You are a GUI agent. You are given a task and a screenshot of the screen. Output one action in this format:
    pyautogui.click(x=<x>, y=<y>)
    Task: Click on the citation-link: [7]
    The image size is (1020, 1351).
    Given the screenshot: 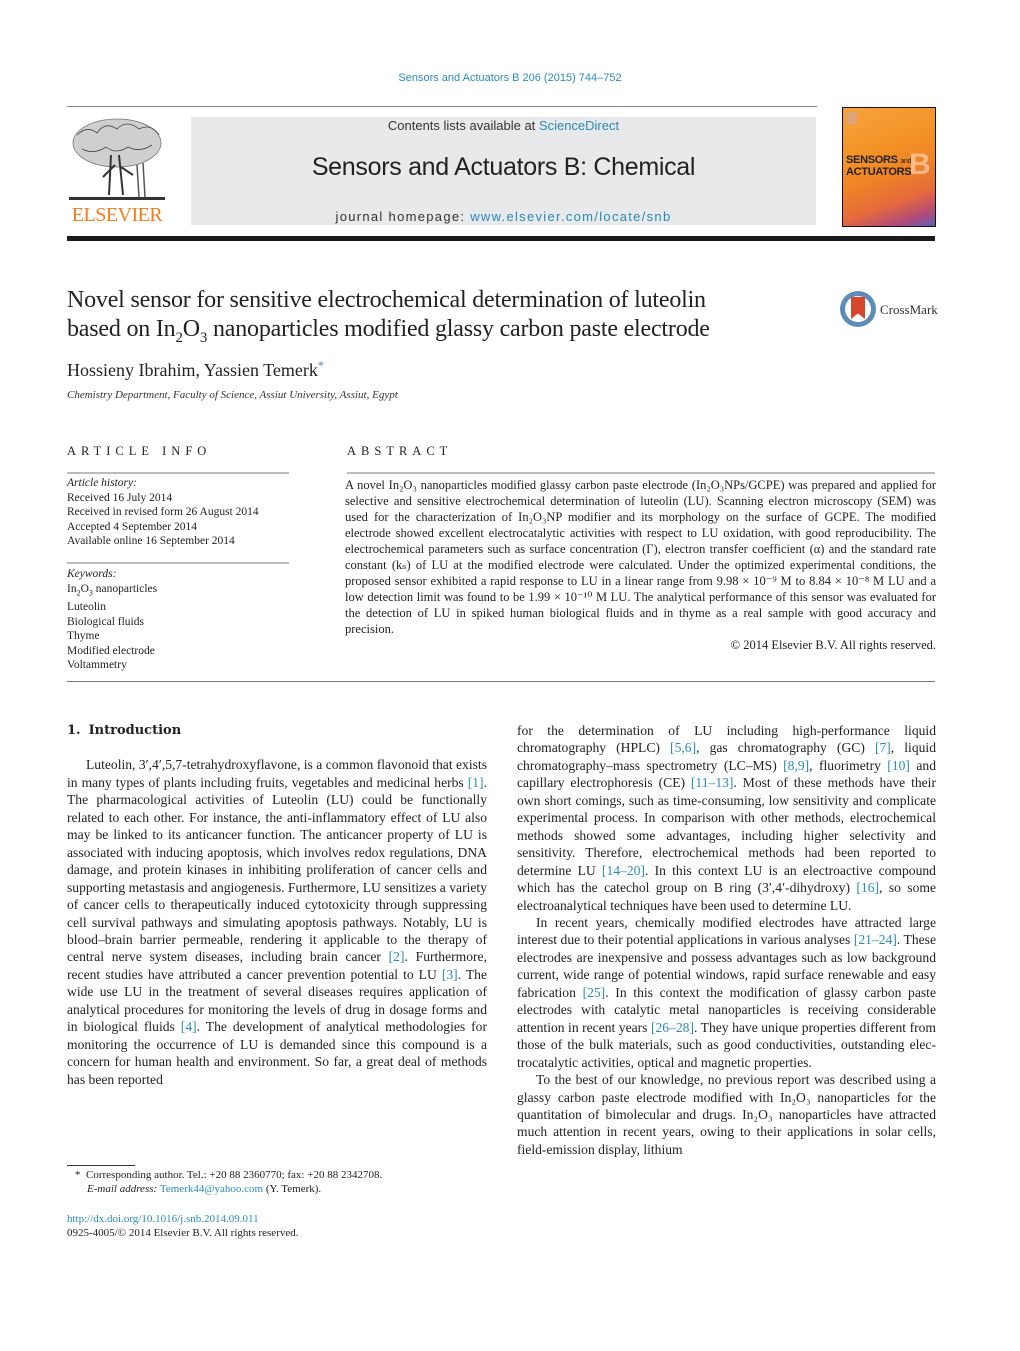 What is the action you would take?
    pyautogui.click(x=883, y=747)
    